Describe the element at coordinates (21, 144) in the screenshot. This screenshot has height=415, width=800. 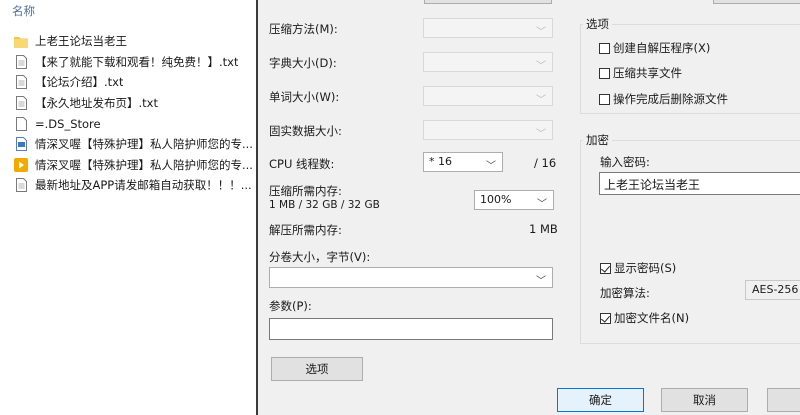
I see `image-file-icon` at that location.